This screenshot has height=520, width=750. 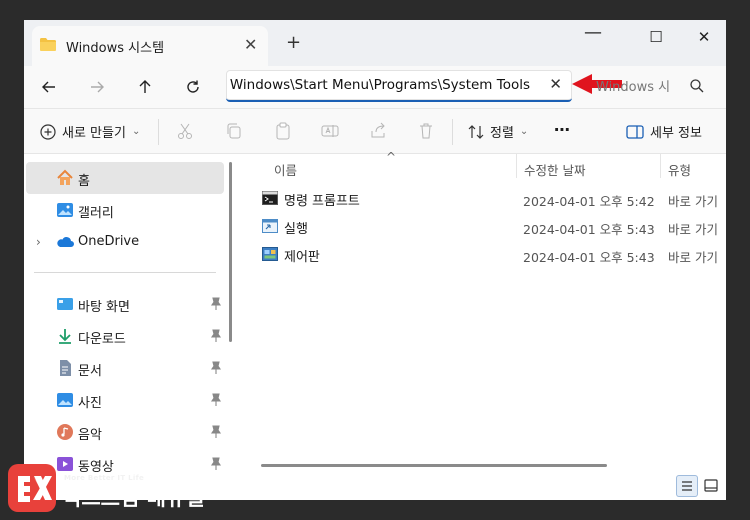 What do you see at coordinates (293, 42) in the screenshot?
I see `new-tab-icon: +` at bounding box center [293, 42].